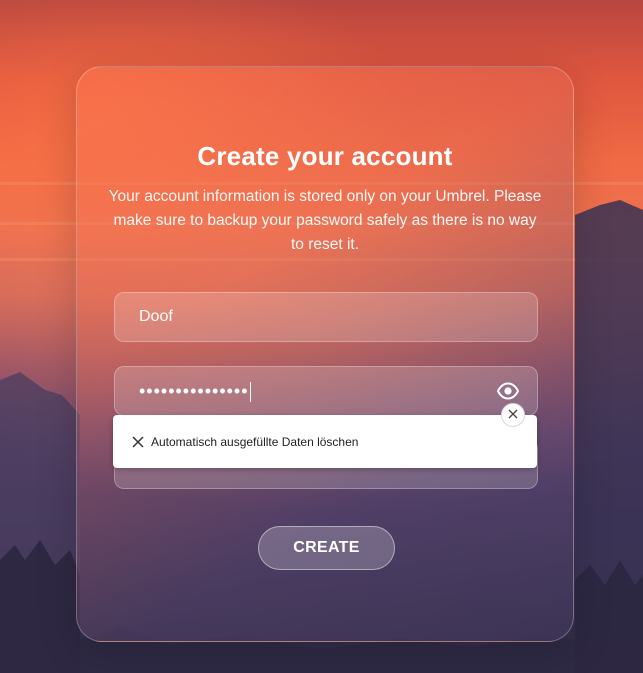 Image resolution: width=643 pixels, height=673 pixels. I want to click on password-value: •••••••••••••••, so click(194, 391).